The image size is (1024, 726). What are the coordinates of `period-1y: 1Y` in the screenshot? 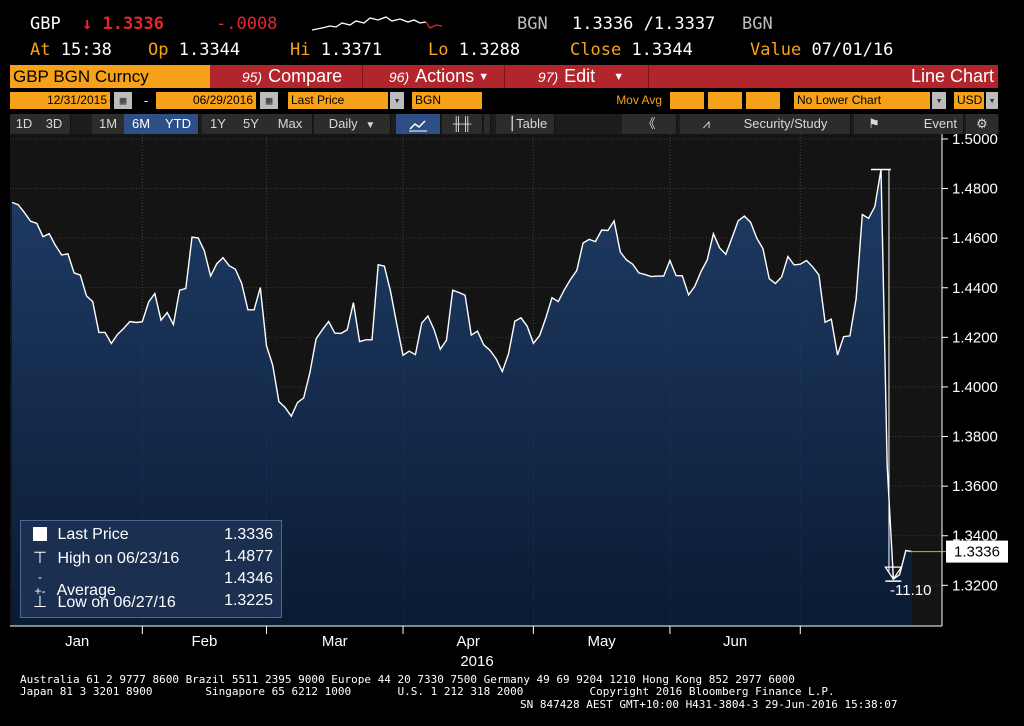 It's located at (218, 124).